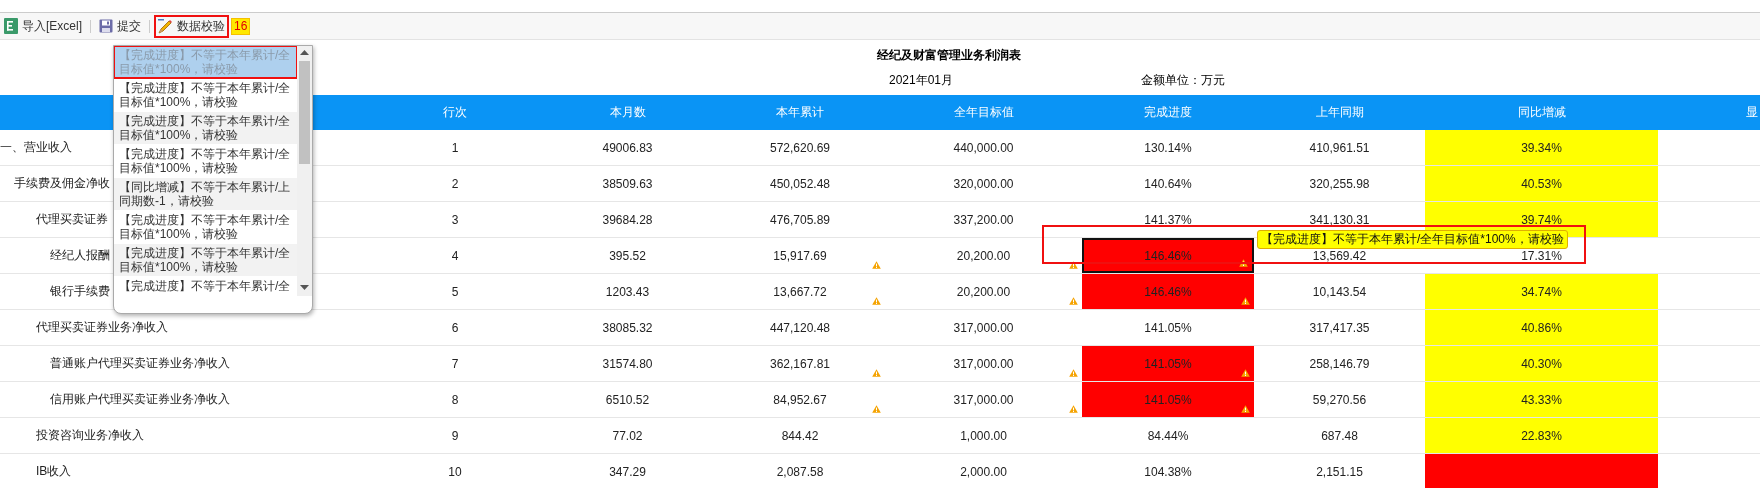 The width and height of the screenshot is (1760, 488). Describe the element at coordinates (983, 471) in the screenshot. I see `table-cell: 2,000.00` at that location.